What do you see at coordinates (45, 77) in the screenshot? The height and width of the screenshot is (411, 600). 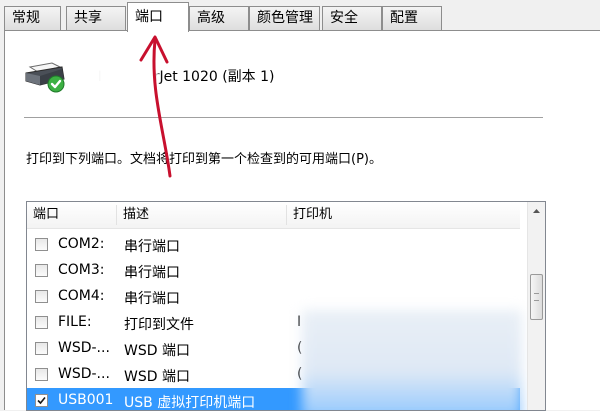 I see `printer-icon` at bounding box center [45, 77].